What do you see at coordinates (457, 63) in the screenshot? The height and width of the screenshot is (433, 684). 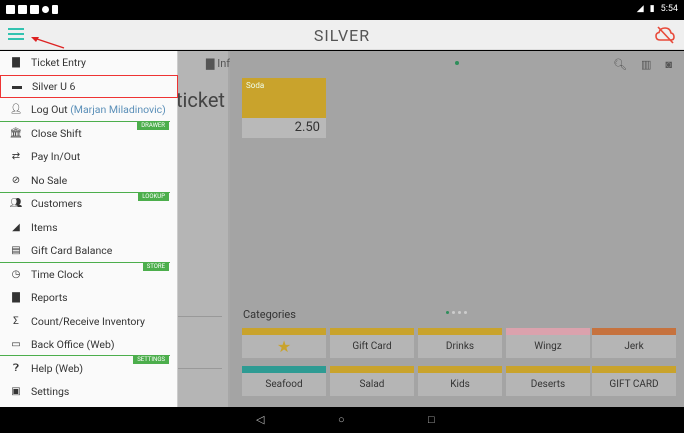 I see `page-indicator` at bounding box center [457, 63].